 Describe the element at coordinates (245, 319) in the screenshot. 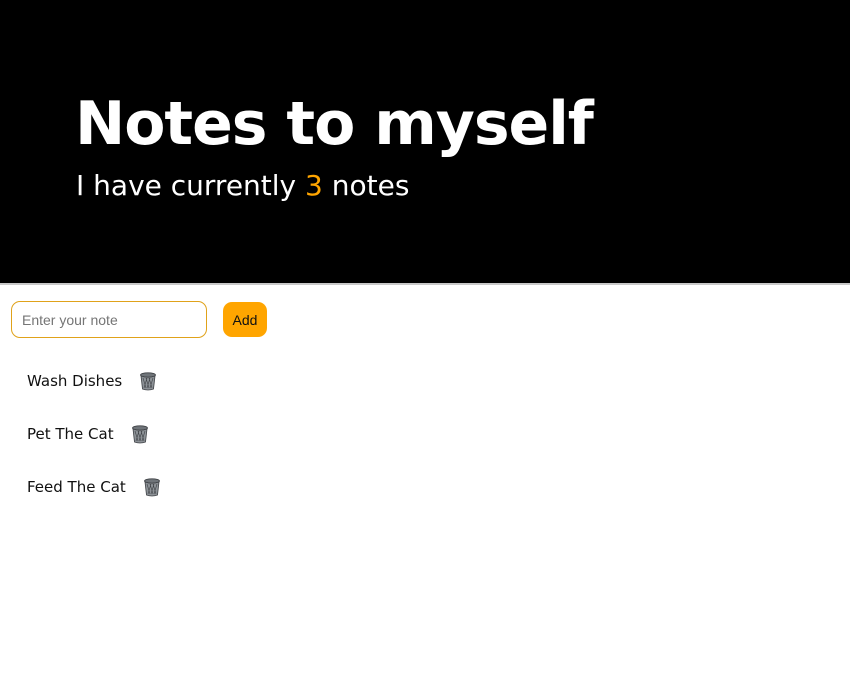

I see `add-button: Add` at that location.